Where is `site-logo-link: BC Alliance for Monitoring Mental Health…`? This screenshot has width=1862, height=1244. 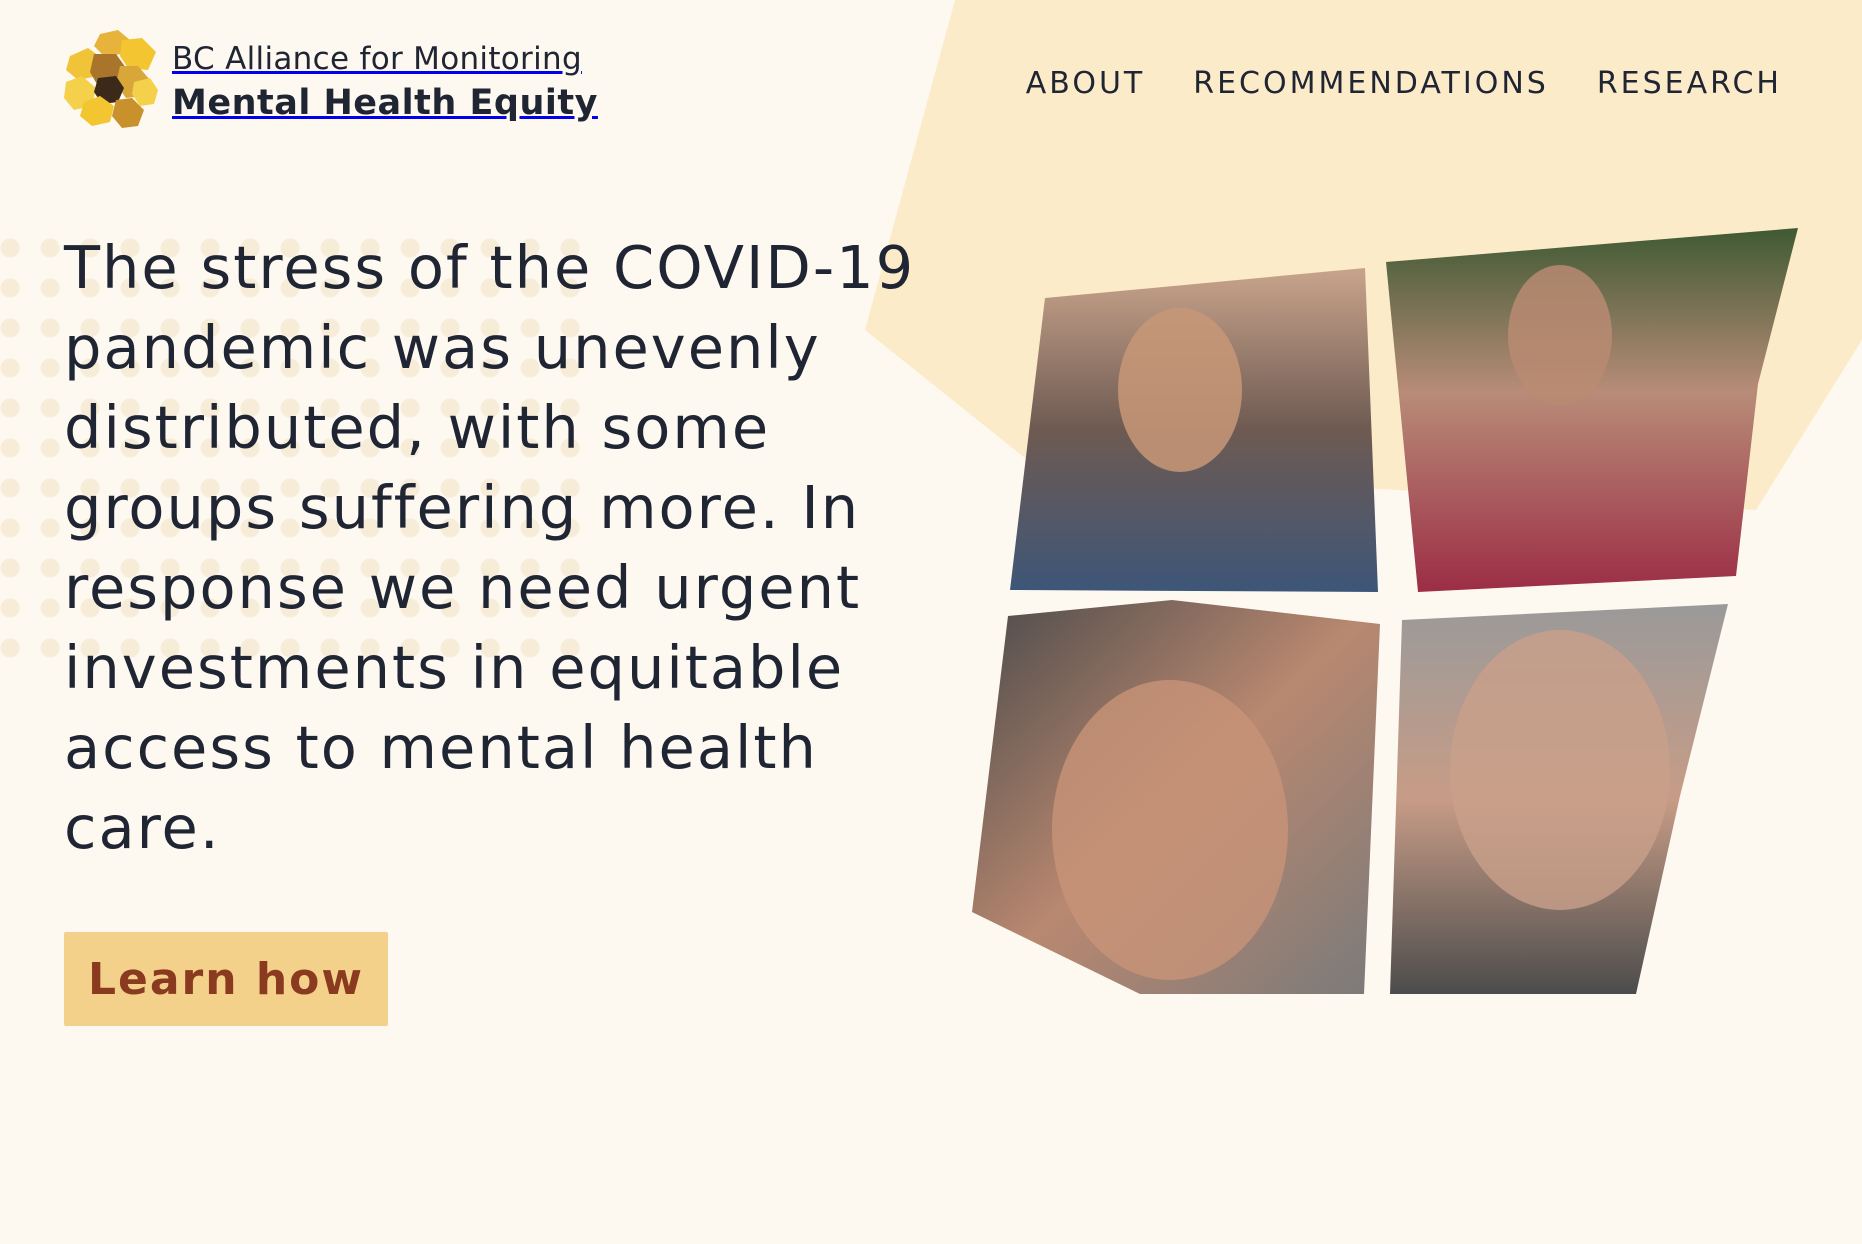 site-logo-link: BC Alliance for Monitoring Mental Health… is located at coordinates (331, 82).